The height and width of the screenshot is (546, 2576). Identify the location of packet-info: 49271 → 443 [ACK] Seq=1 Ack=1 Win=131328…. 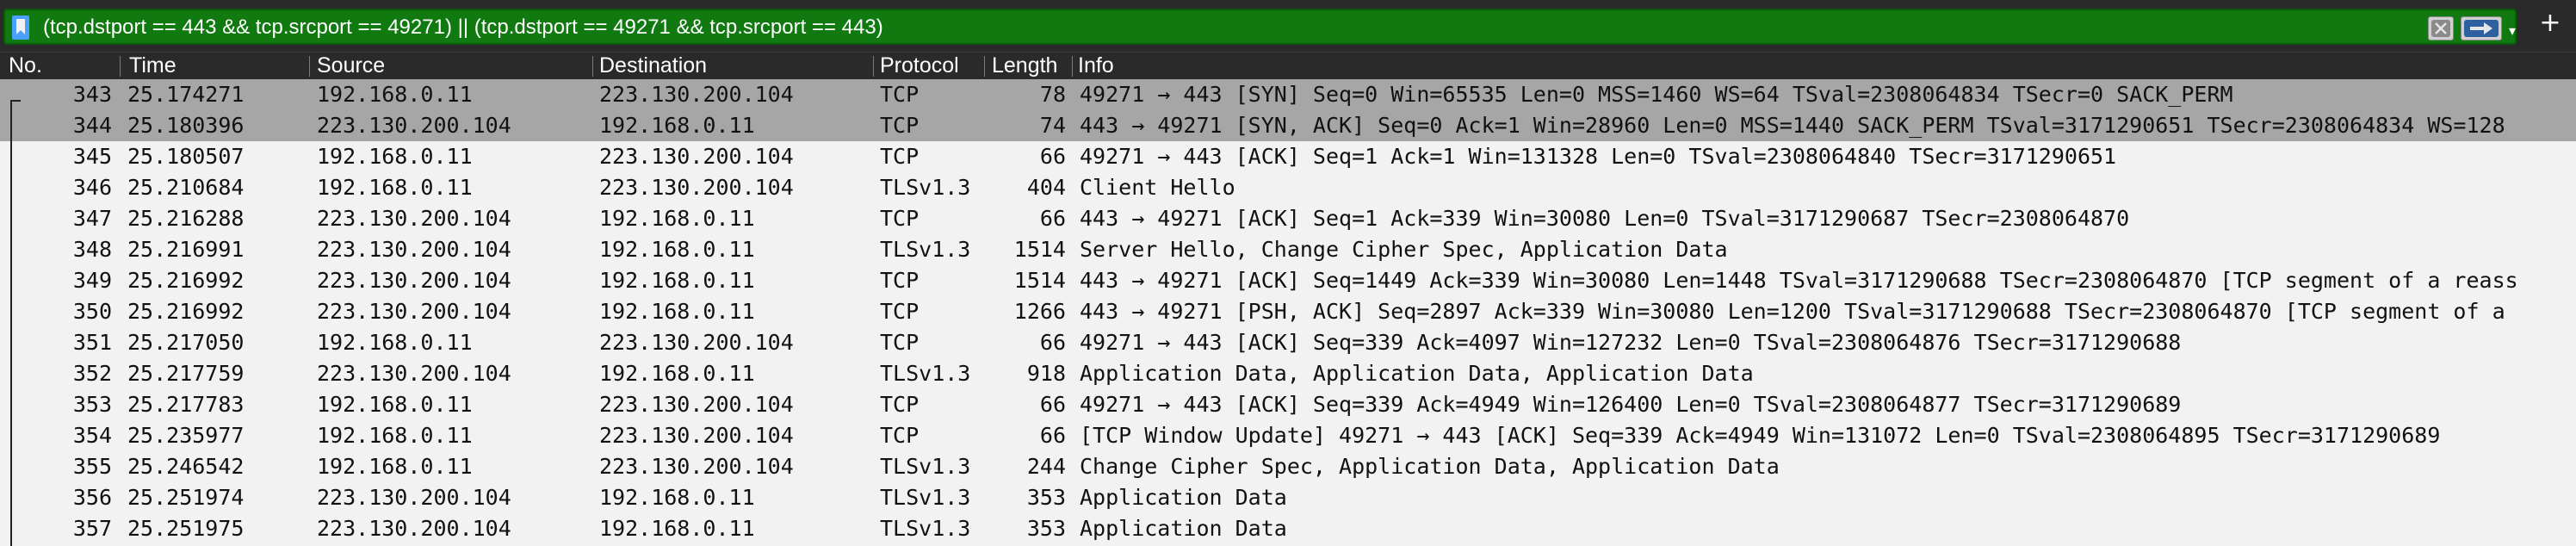
(1599, 156).